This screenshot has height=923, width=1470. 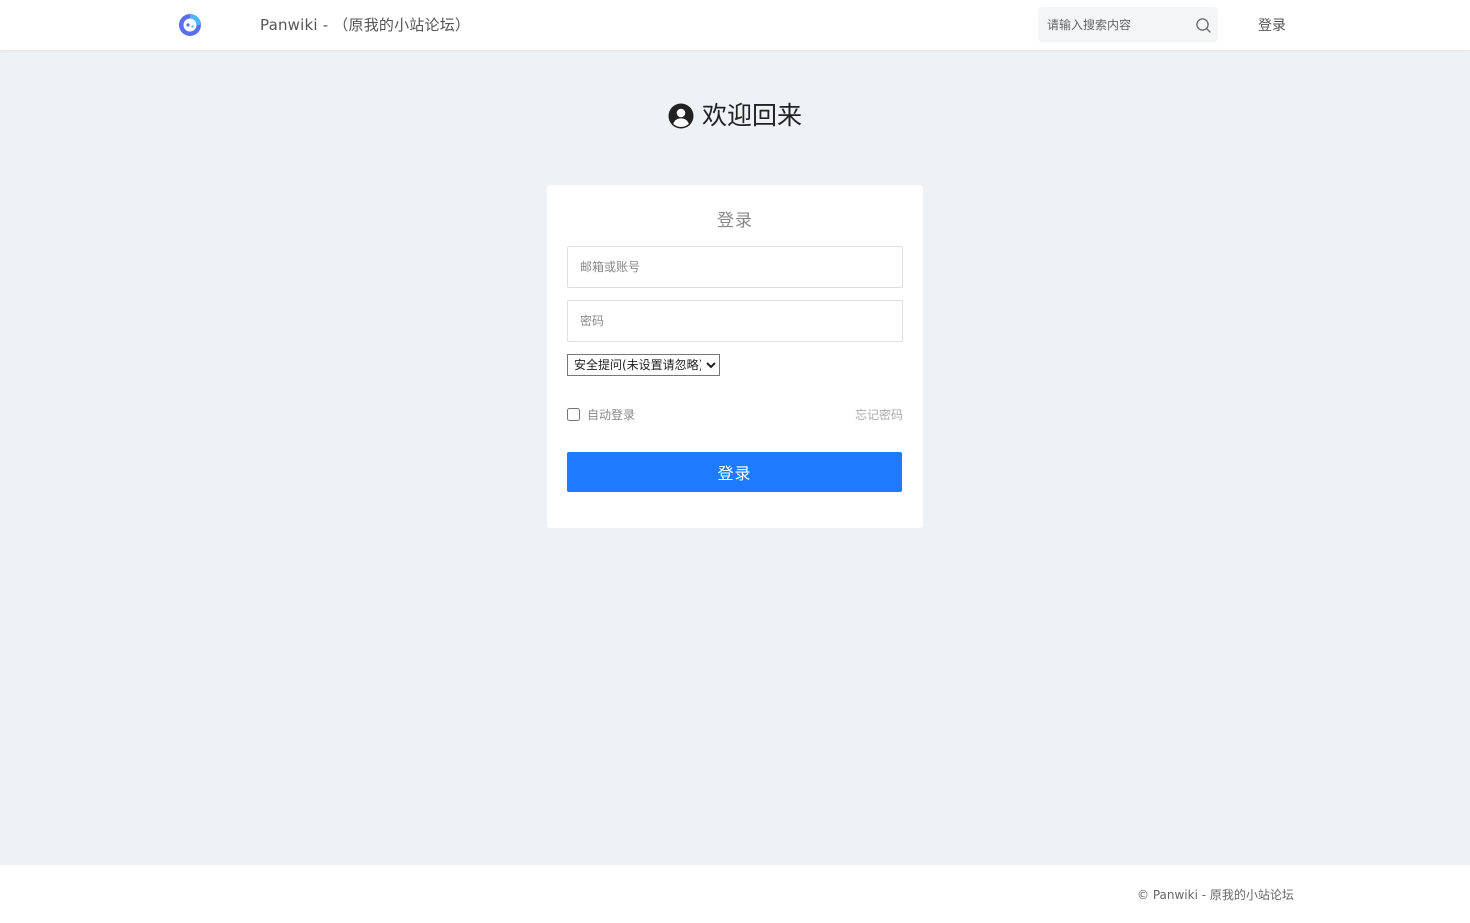 I want to click on user-circle-icon, so click(x=681, y=116).